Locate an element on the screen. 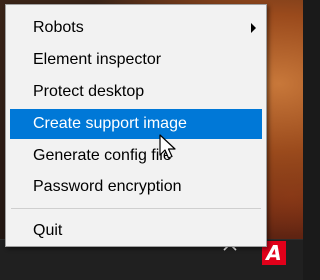 Image resolution: width=320 pixels, height=280 pixels. menu-separator is located at coordinates (136, 208).